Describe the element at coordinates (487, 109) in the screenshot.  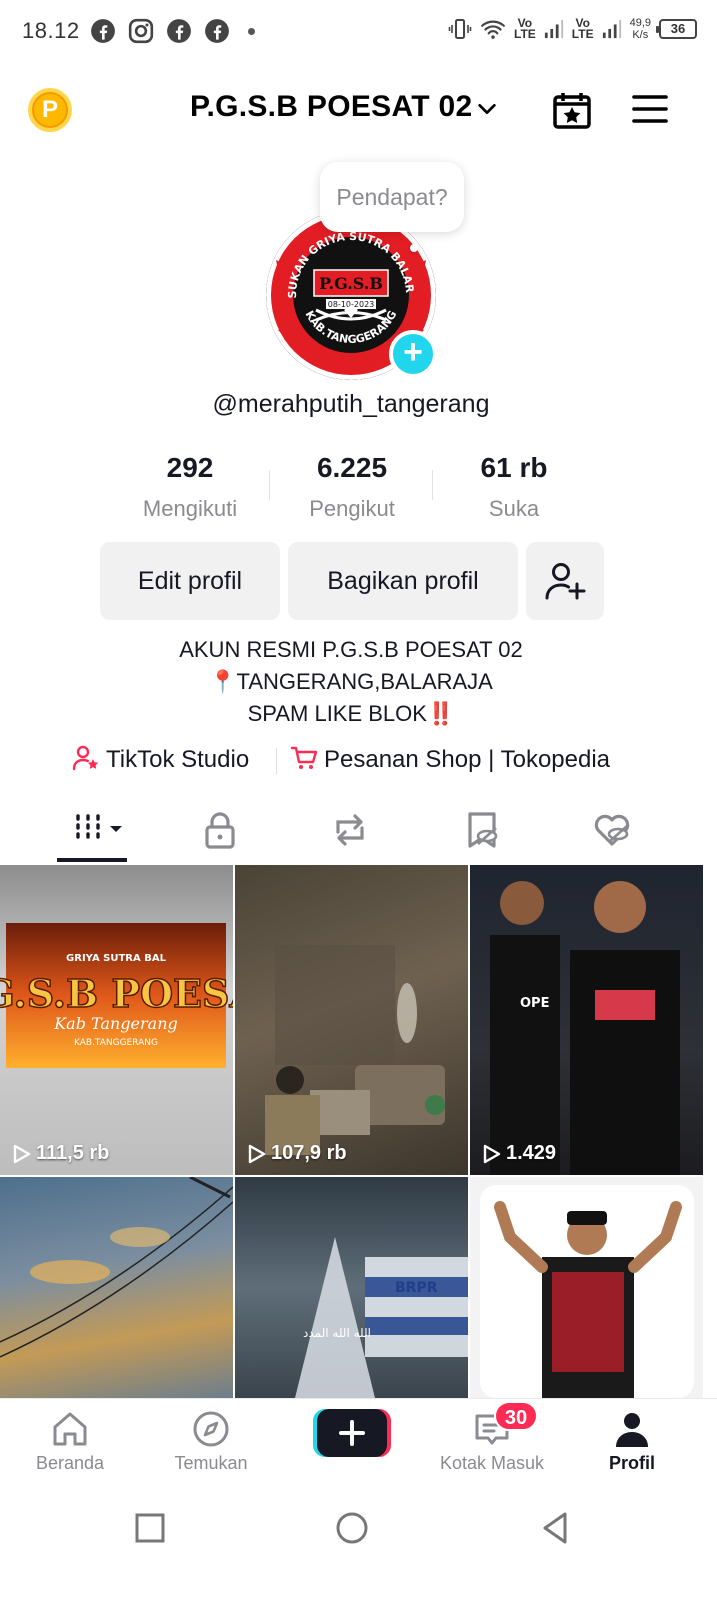
I see `chevron-down-icon` at that location.